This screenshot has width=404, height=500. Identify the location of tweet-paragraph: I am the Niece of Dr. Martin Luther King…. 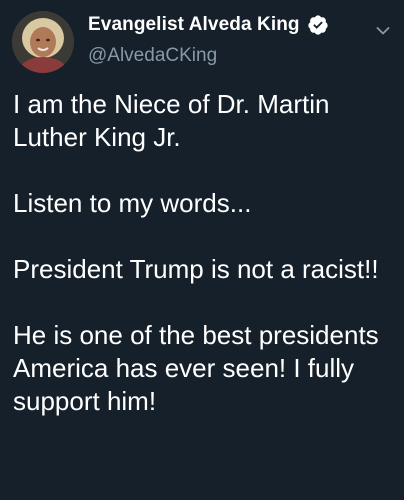
(171, 120).